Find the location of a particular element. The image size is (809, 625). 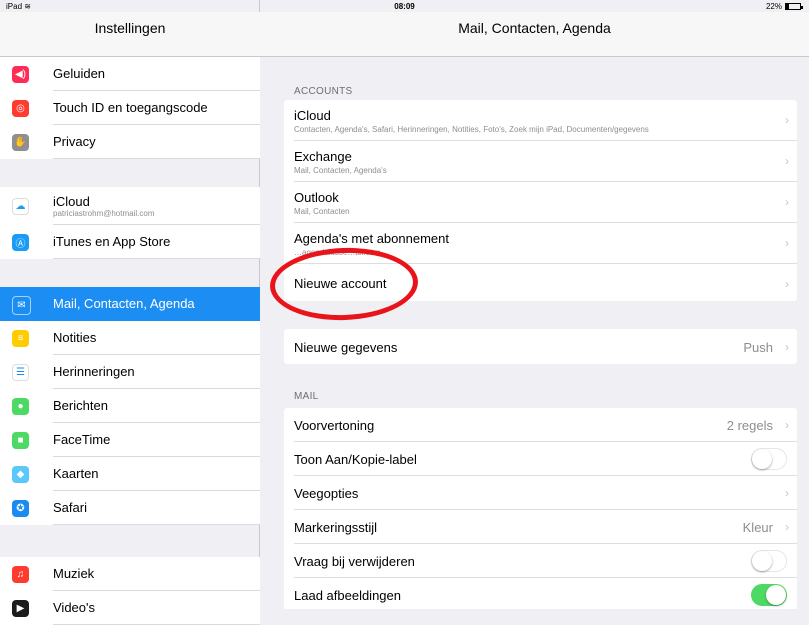

mail-setting-row: Toon Aan/Kopie-label is located at coordinates (540, 459).